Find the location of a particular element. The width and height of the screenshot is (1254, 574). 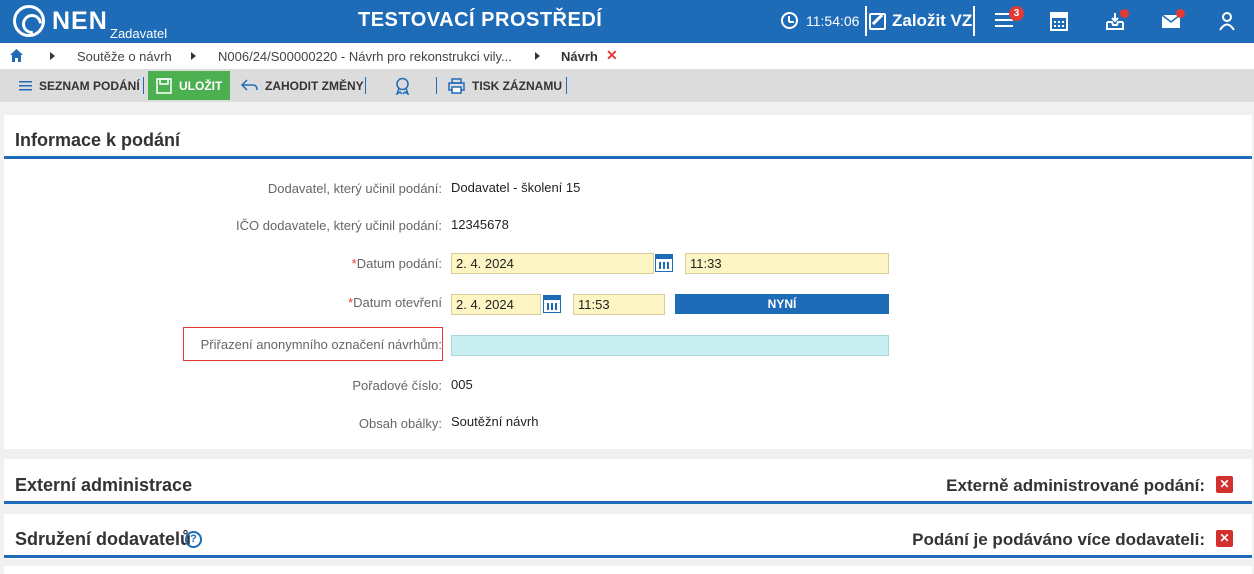

undo-icon is located at coordinates (249, 85).